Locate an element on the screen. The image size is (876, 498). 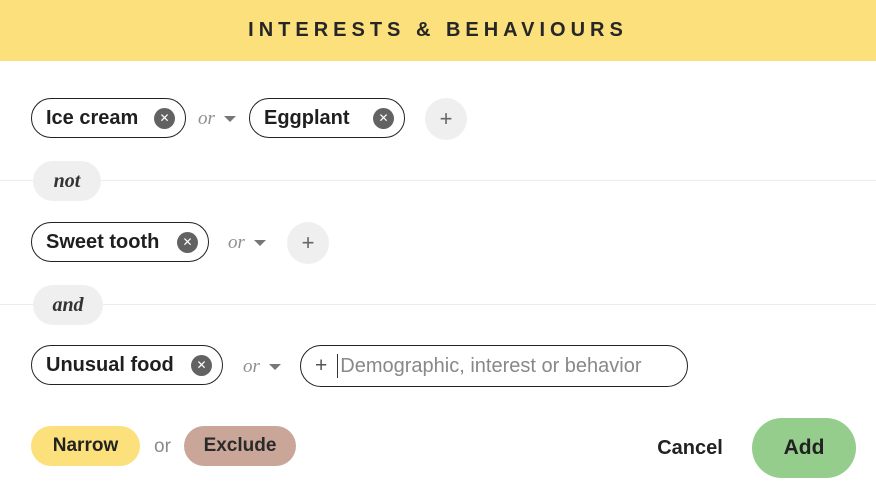
modal-header: INTERESTS & BEHAVIOURS is located at coordinates (438, 30).